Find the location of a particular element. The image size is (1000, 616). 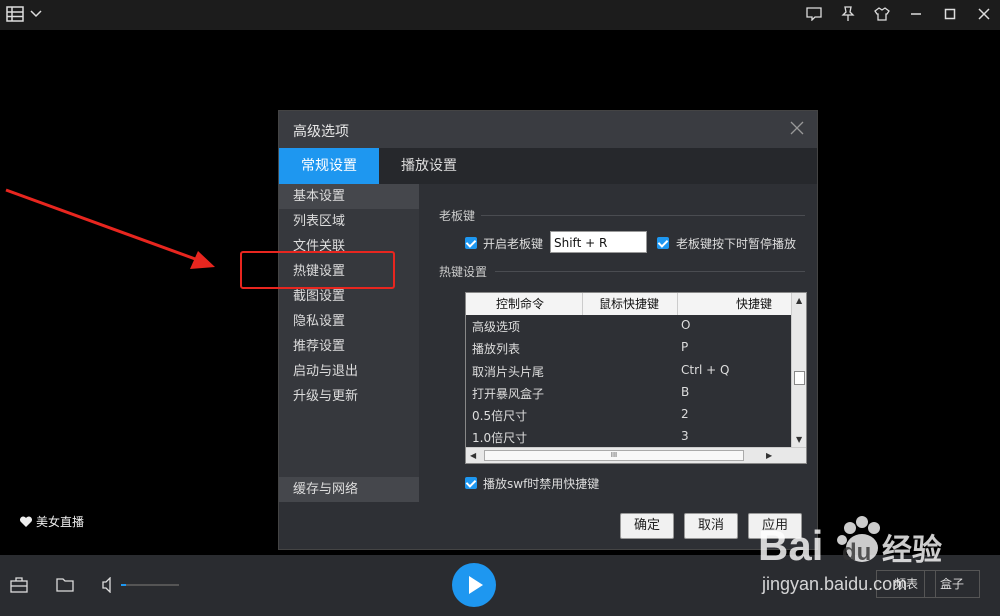

swf-disable-hotkey-label: 播放swf时禁用快捷键 is located at coordinates (541, 484).